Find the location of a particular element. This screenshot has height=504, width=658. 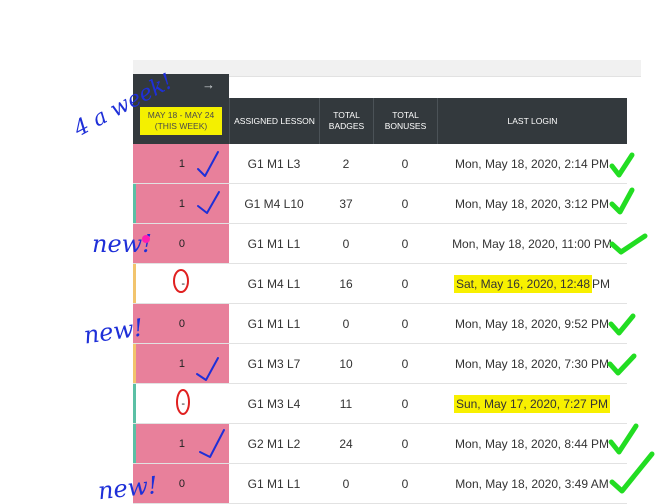

login-highlight: Sat, May 16, 2020, 12:48 is located at coordinates (523, 283).